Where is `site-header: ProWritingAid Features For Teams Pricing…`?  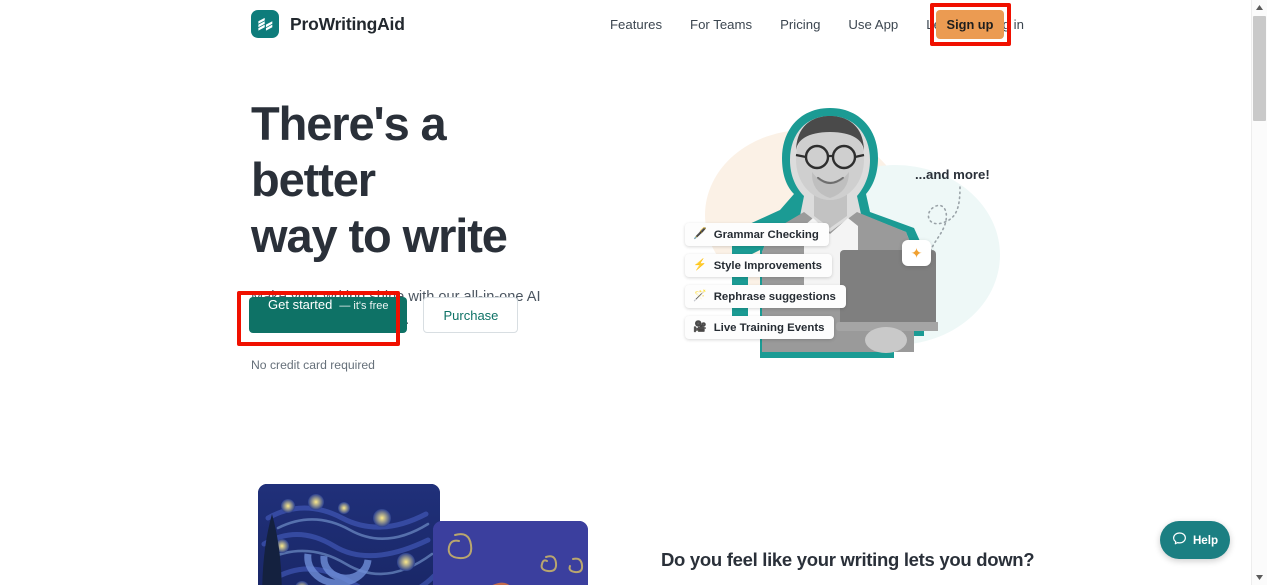 site-header: ProWritingAid Features For Teams Pricing… is located at coordinates (625, 25).